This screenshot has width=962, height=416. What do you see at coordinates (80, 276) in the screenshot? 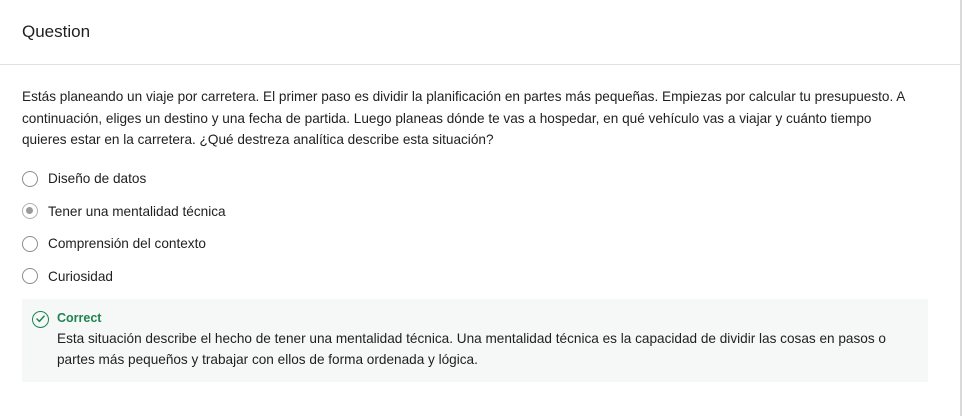
I see `option-label: Curiosidad` at bounding box center [80, 276].